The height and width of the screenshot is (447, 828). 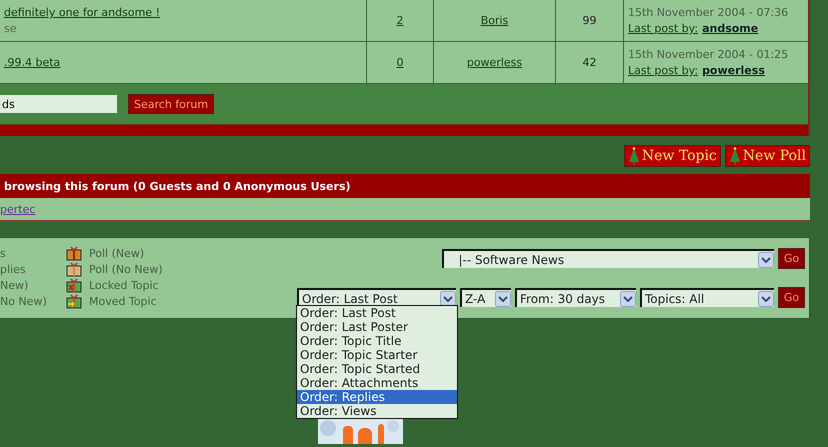 I want to click on replies-link: 2, so click(x=400, y=20).